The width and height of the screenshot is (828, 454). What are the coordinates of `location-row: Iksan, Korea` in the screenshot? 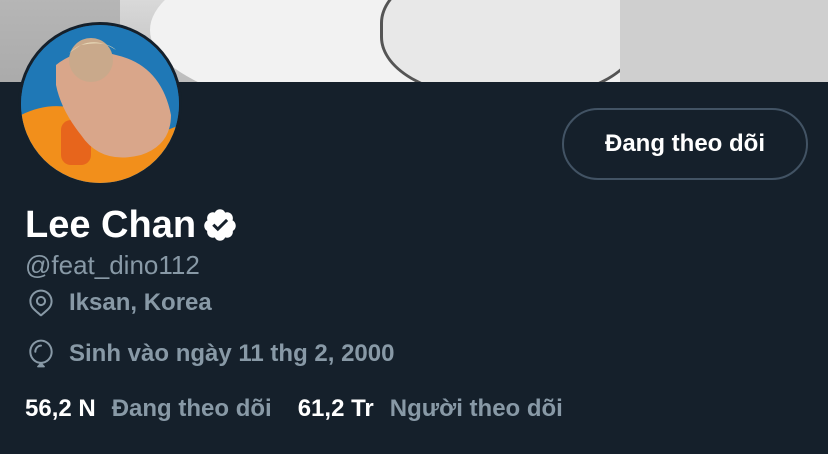 It's located at (118, 303).